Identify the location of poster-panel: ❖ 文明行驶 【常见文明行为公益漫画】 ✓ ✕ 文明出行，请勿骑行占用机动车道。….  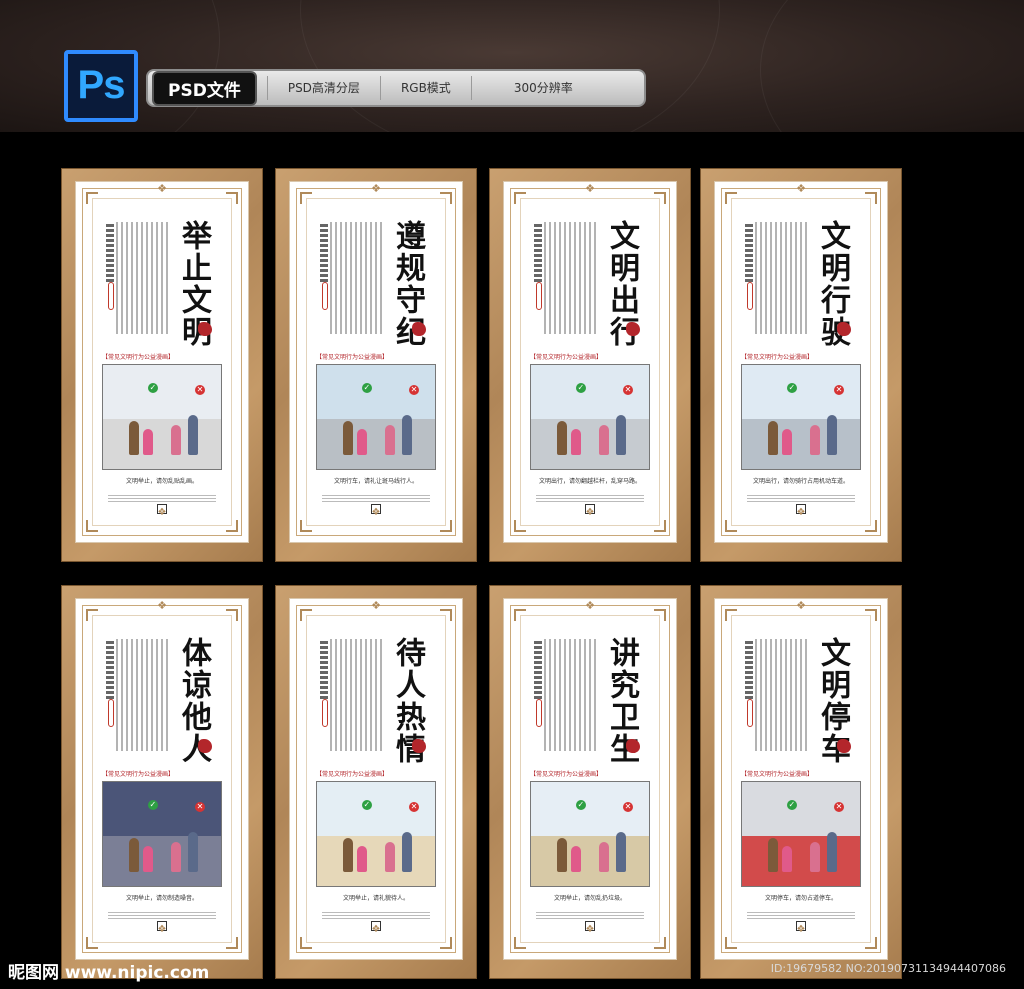
(801, 365).